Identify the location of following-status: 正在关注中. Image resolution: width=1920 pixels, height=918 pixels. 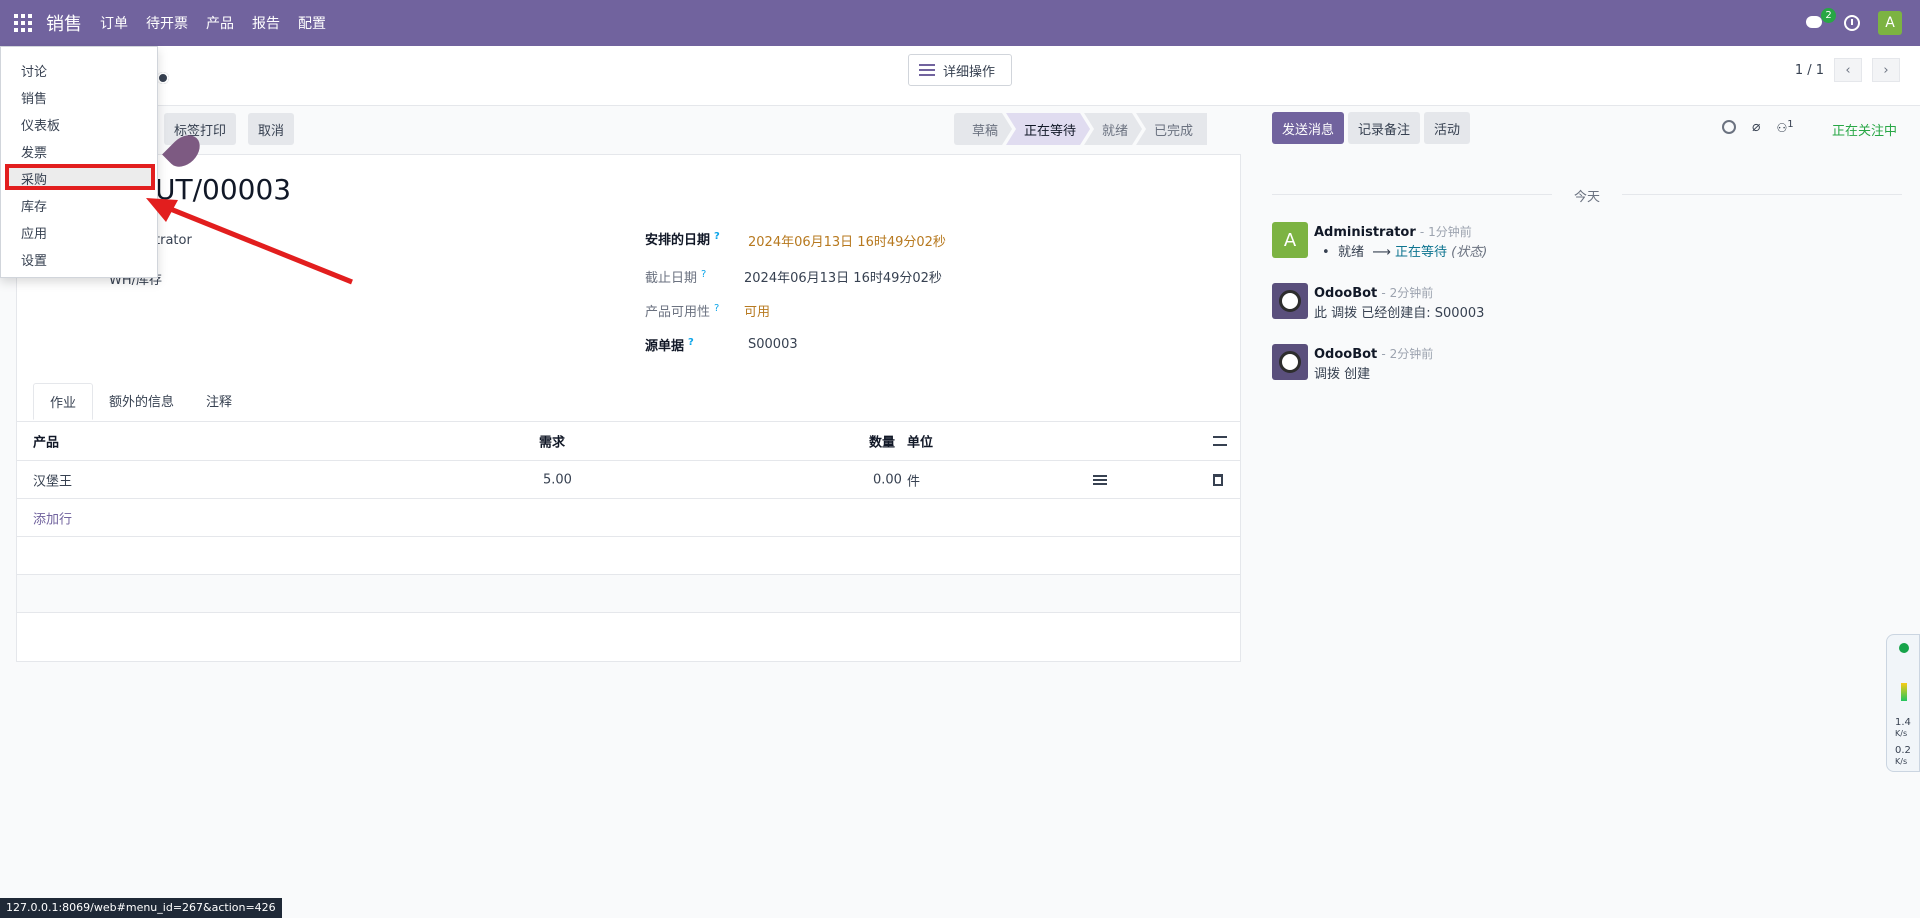
(1864, 129).